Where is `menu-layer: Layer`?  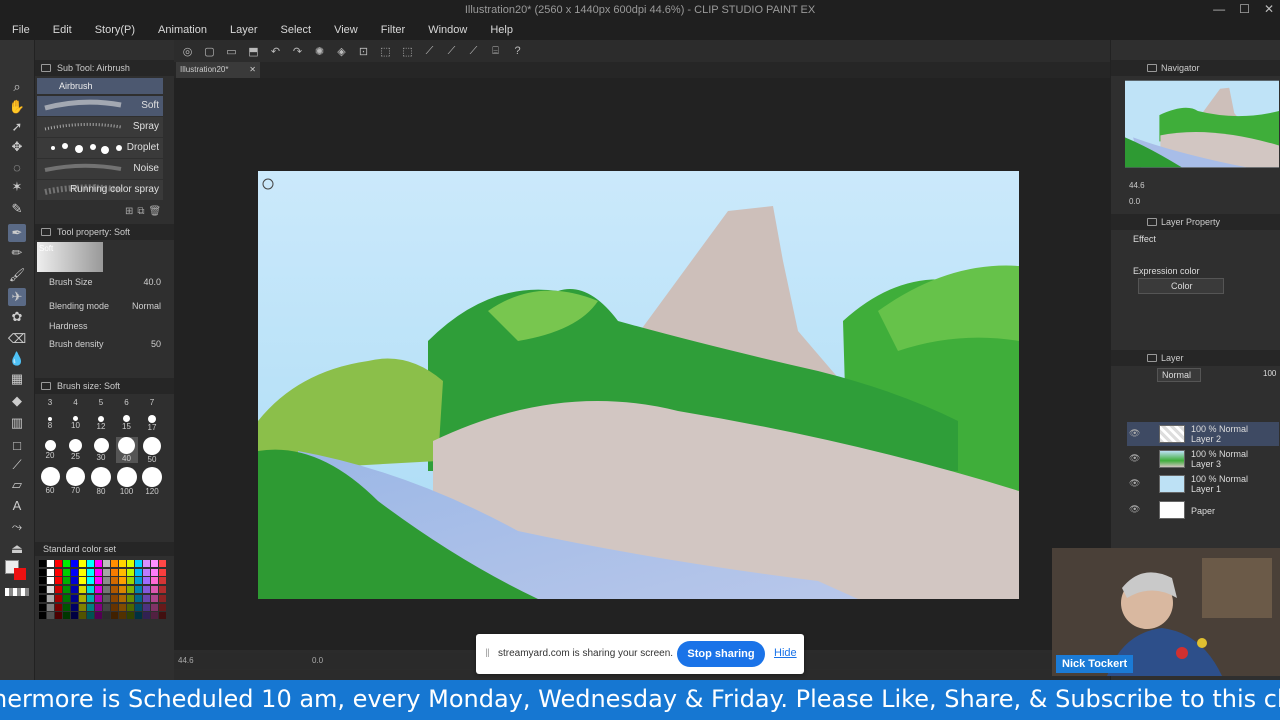
menu-layer: Layer is located at coordinates (244, 30).